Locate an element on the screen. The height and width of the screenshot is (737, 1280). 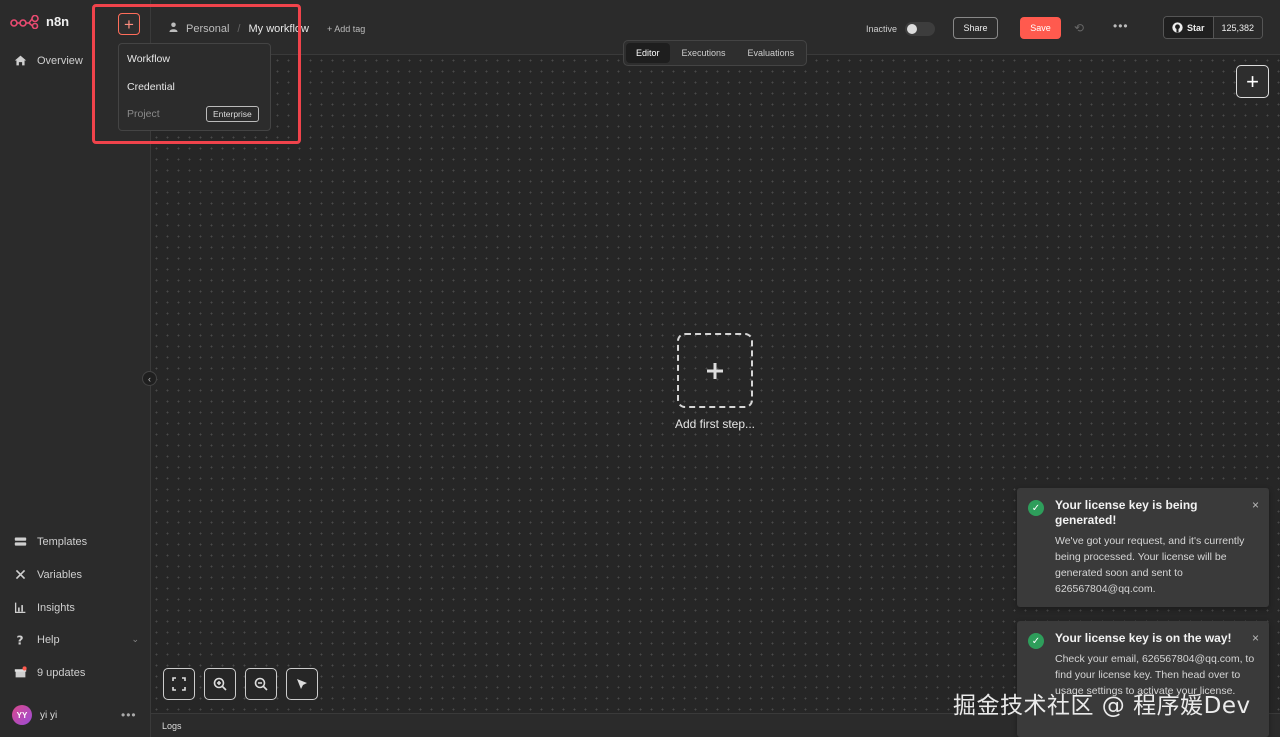
add-first-step-button is located at coordinates (715, 370).